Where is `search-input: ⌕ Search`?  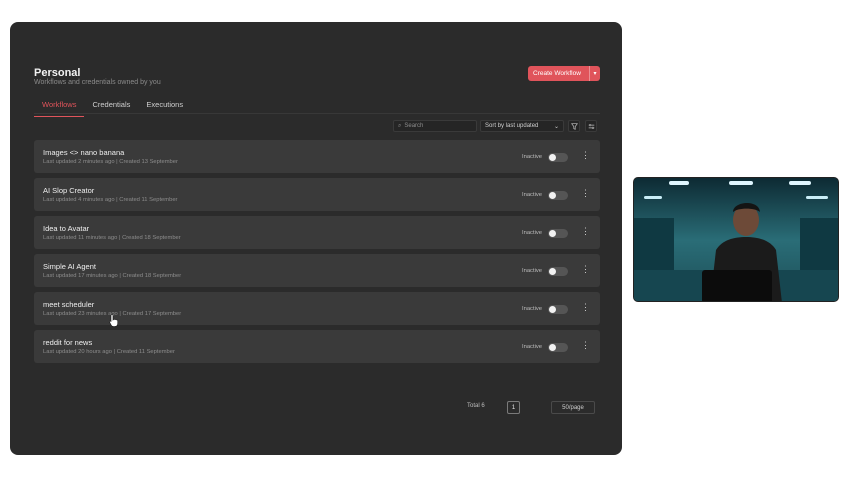 search-input: ⌕ Search is located at coordinates (435, 126).